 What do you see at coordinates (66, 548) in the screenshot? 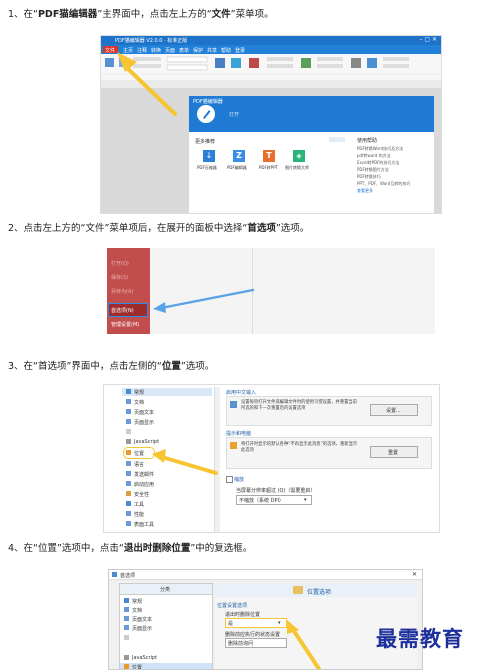
I see `step-4-pre: 4、在“位置”选项中，点击“` at bounding box center [66, 548].